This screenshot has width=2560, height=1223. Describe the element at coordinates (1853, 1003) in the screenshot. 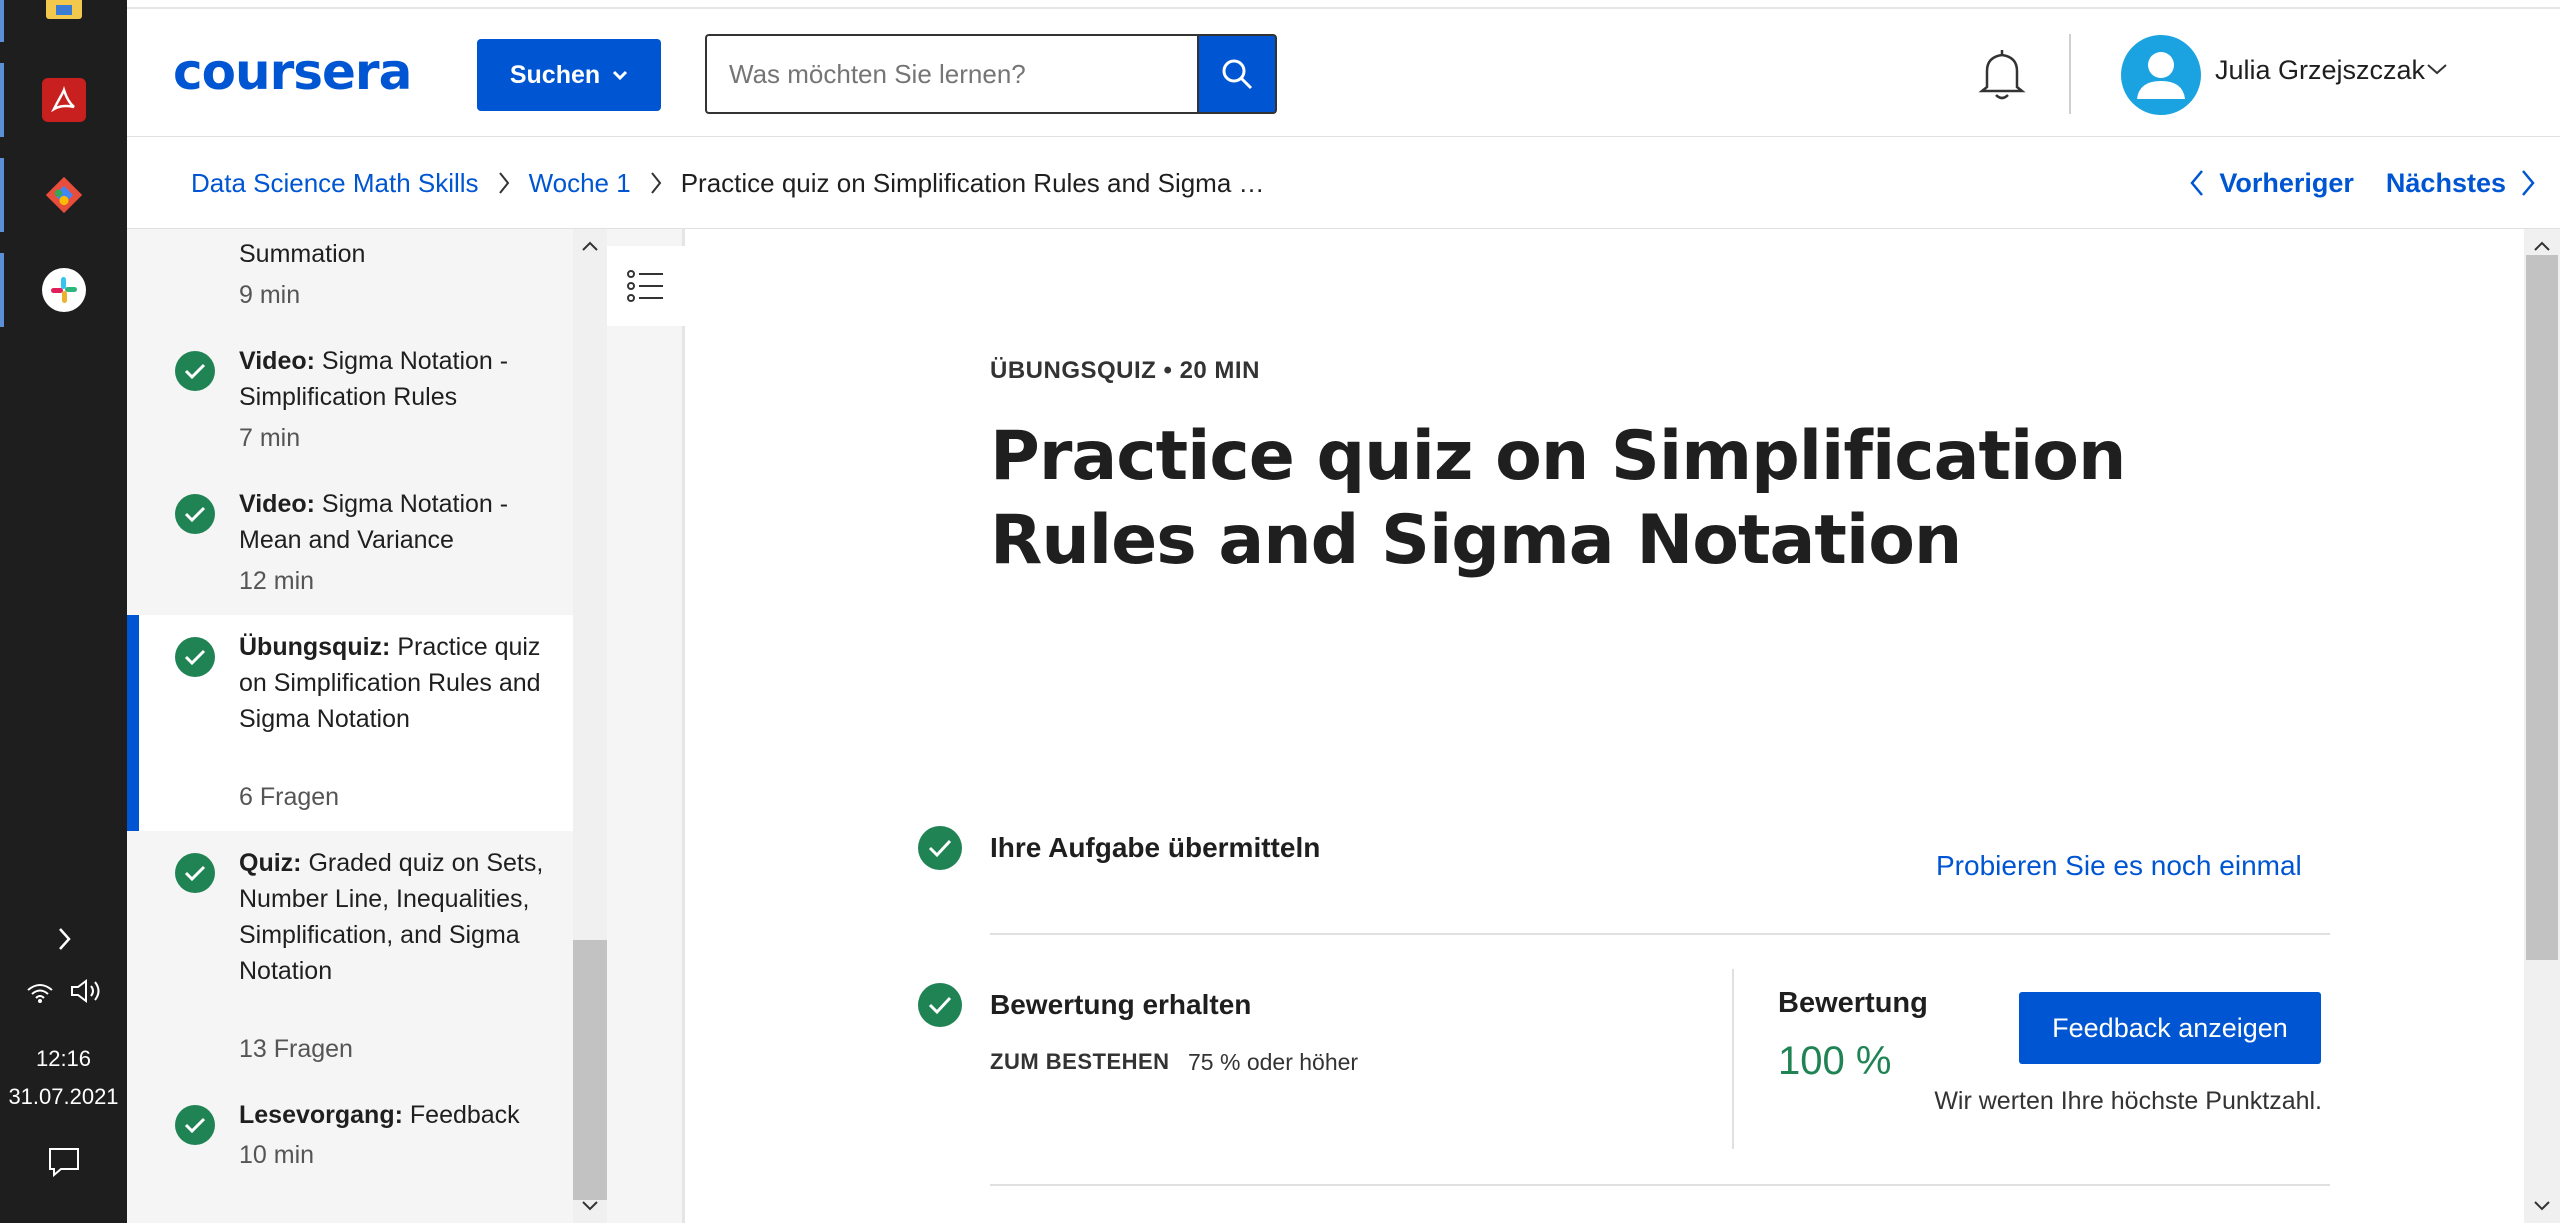

I see `grade-label: Bewertung` at that location.